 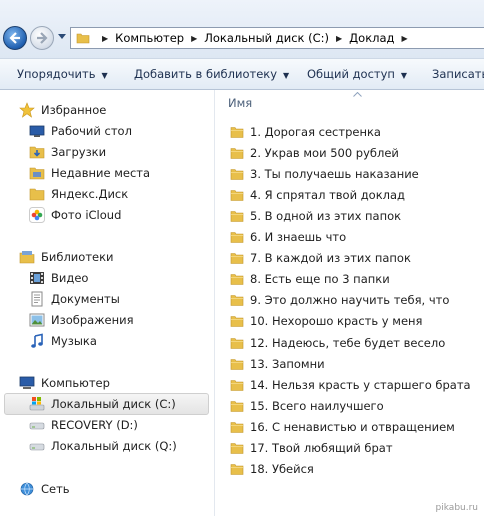 What do you see at coordinates (37, 152) in the screenshot?
I see `downloads-folder-icon` at bounding box center [37, 152].